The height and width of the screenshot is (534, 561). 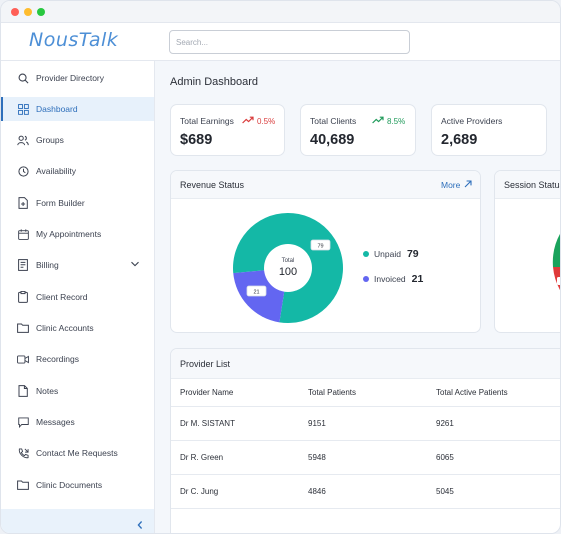 I want to click on stat-card-total-clients: Total Clients 8.5% 40,689, so click(x=358, y=130).